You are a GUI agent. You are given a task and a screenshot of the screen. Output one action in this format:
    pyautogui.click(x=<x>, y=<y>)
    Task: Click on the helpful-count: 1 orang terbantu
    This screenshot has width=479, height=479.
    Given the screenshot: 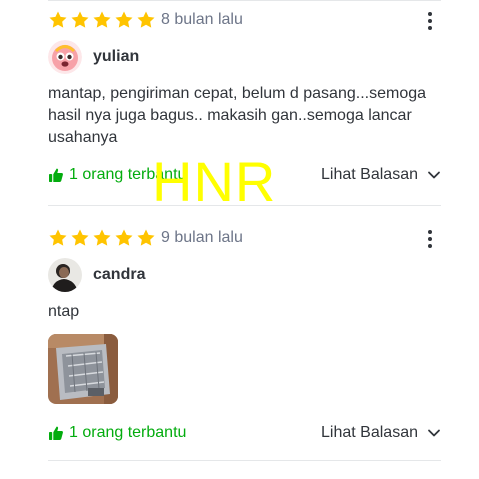 What is the action you would take?
    pyautogui.click(x=128, y=432)
    